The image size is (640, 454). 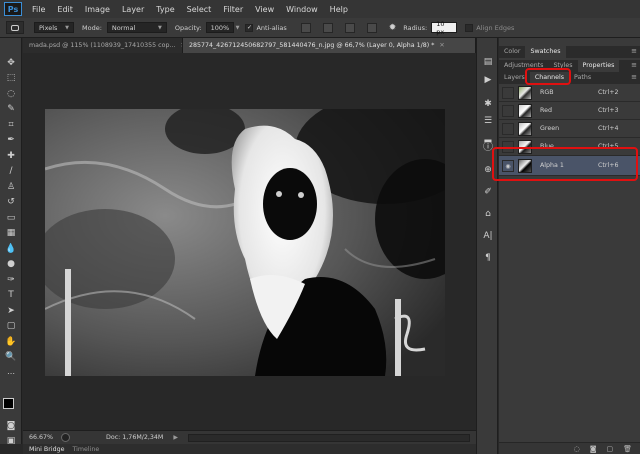 What do you see at coordinates (133, 9) in the screenshot?
I see `menu-layer: Layer` at bounding box center [133, 9].